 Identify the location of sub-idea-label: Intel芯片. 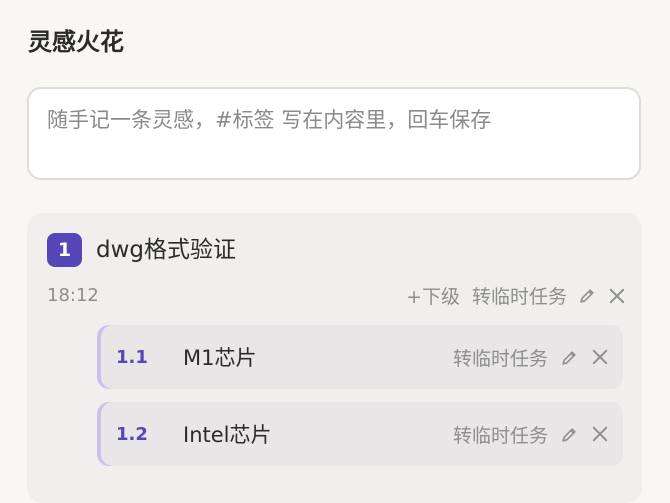
(227, 435).